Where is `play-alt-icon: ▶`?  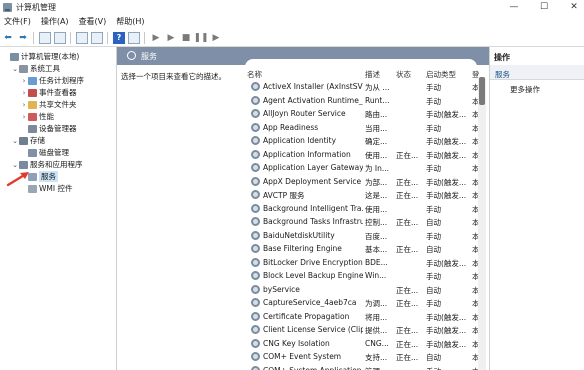 play-alt-icon: ▶ is located at coordinates (171, 38).